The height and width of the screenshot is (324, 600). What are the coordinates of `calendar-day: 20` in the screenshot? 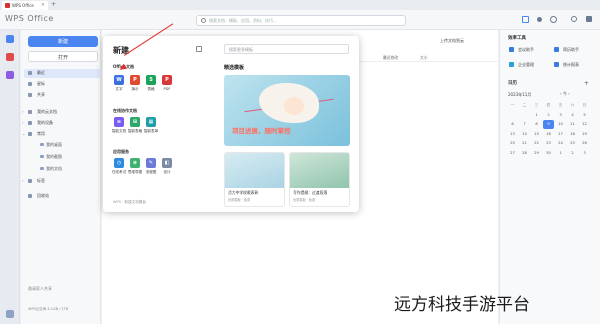 It's located at (512, 143).